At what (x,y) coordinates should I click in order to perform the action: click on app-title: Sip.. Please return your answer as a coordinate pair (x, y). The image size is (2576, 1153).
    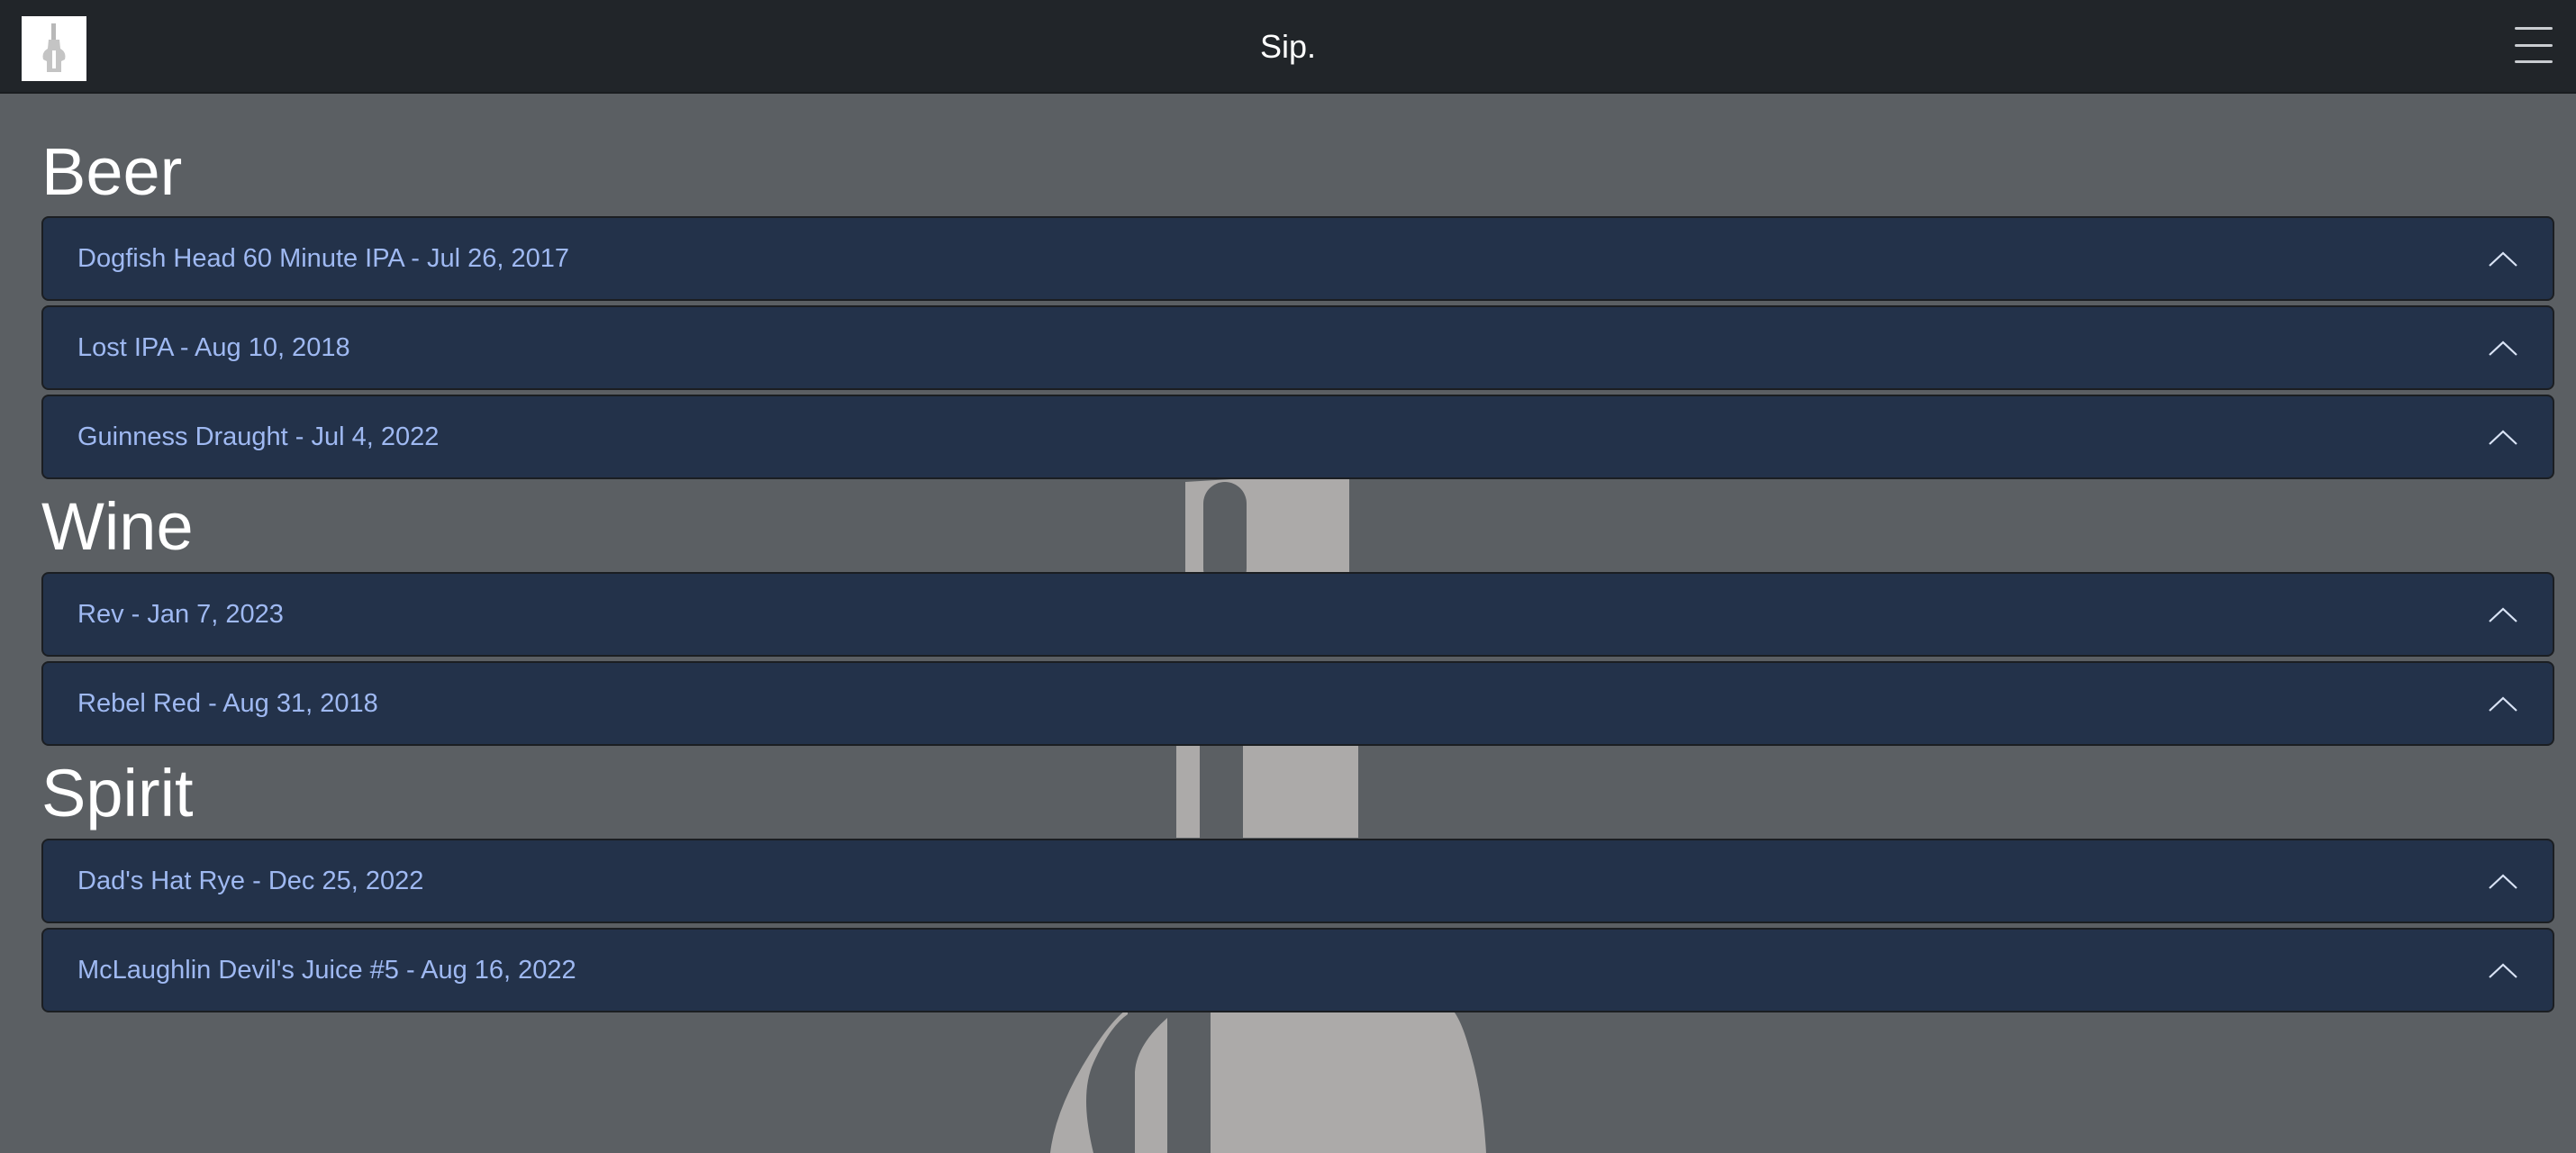
    Looking at the image, I should click on (1288, 46).